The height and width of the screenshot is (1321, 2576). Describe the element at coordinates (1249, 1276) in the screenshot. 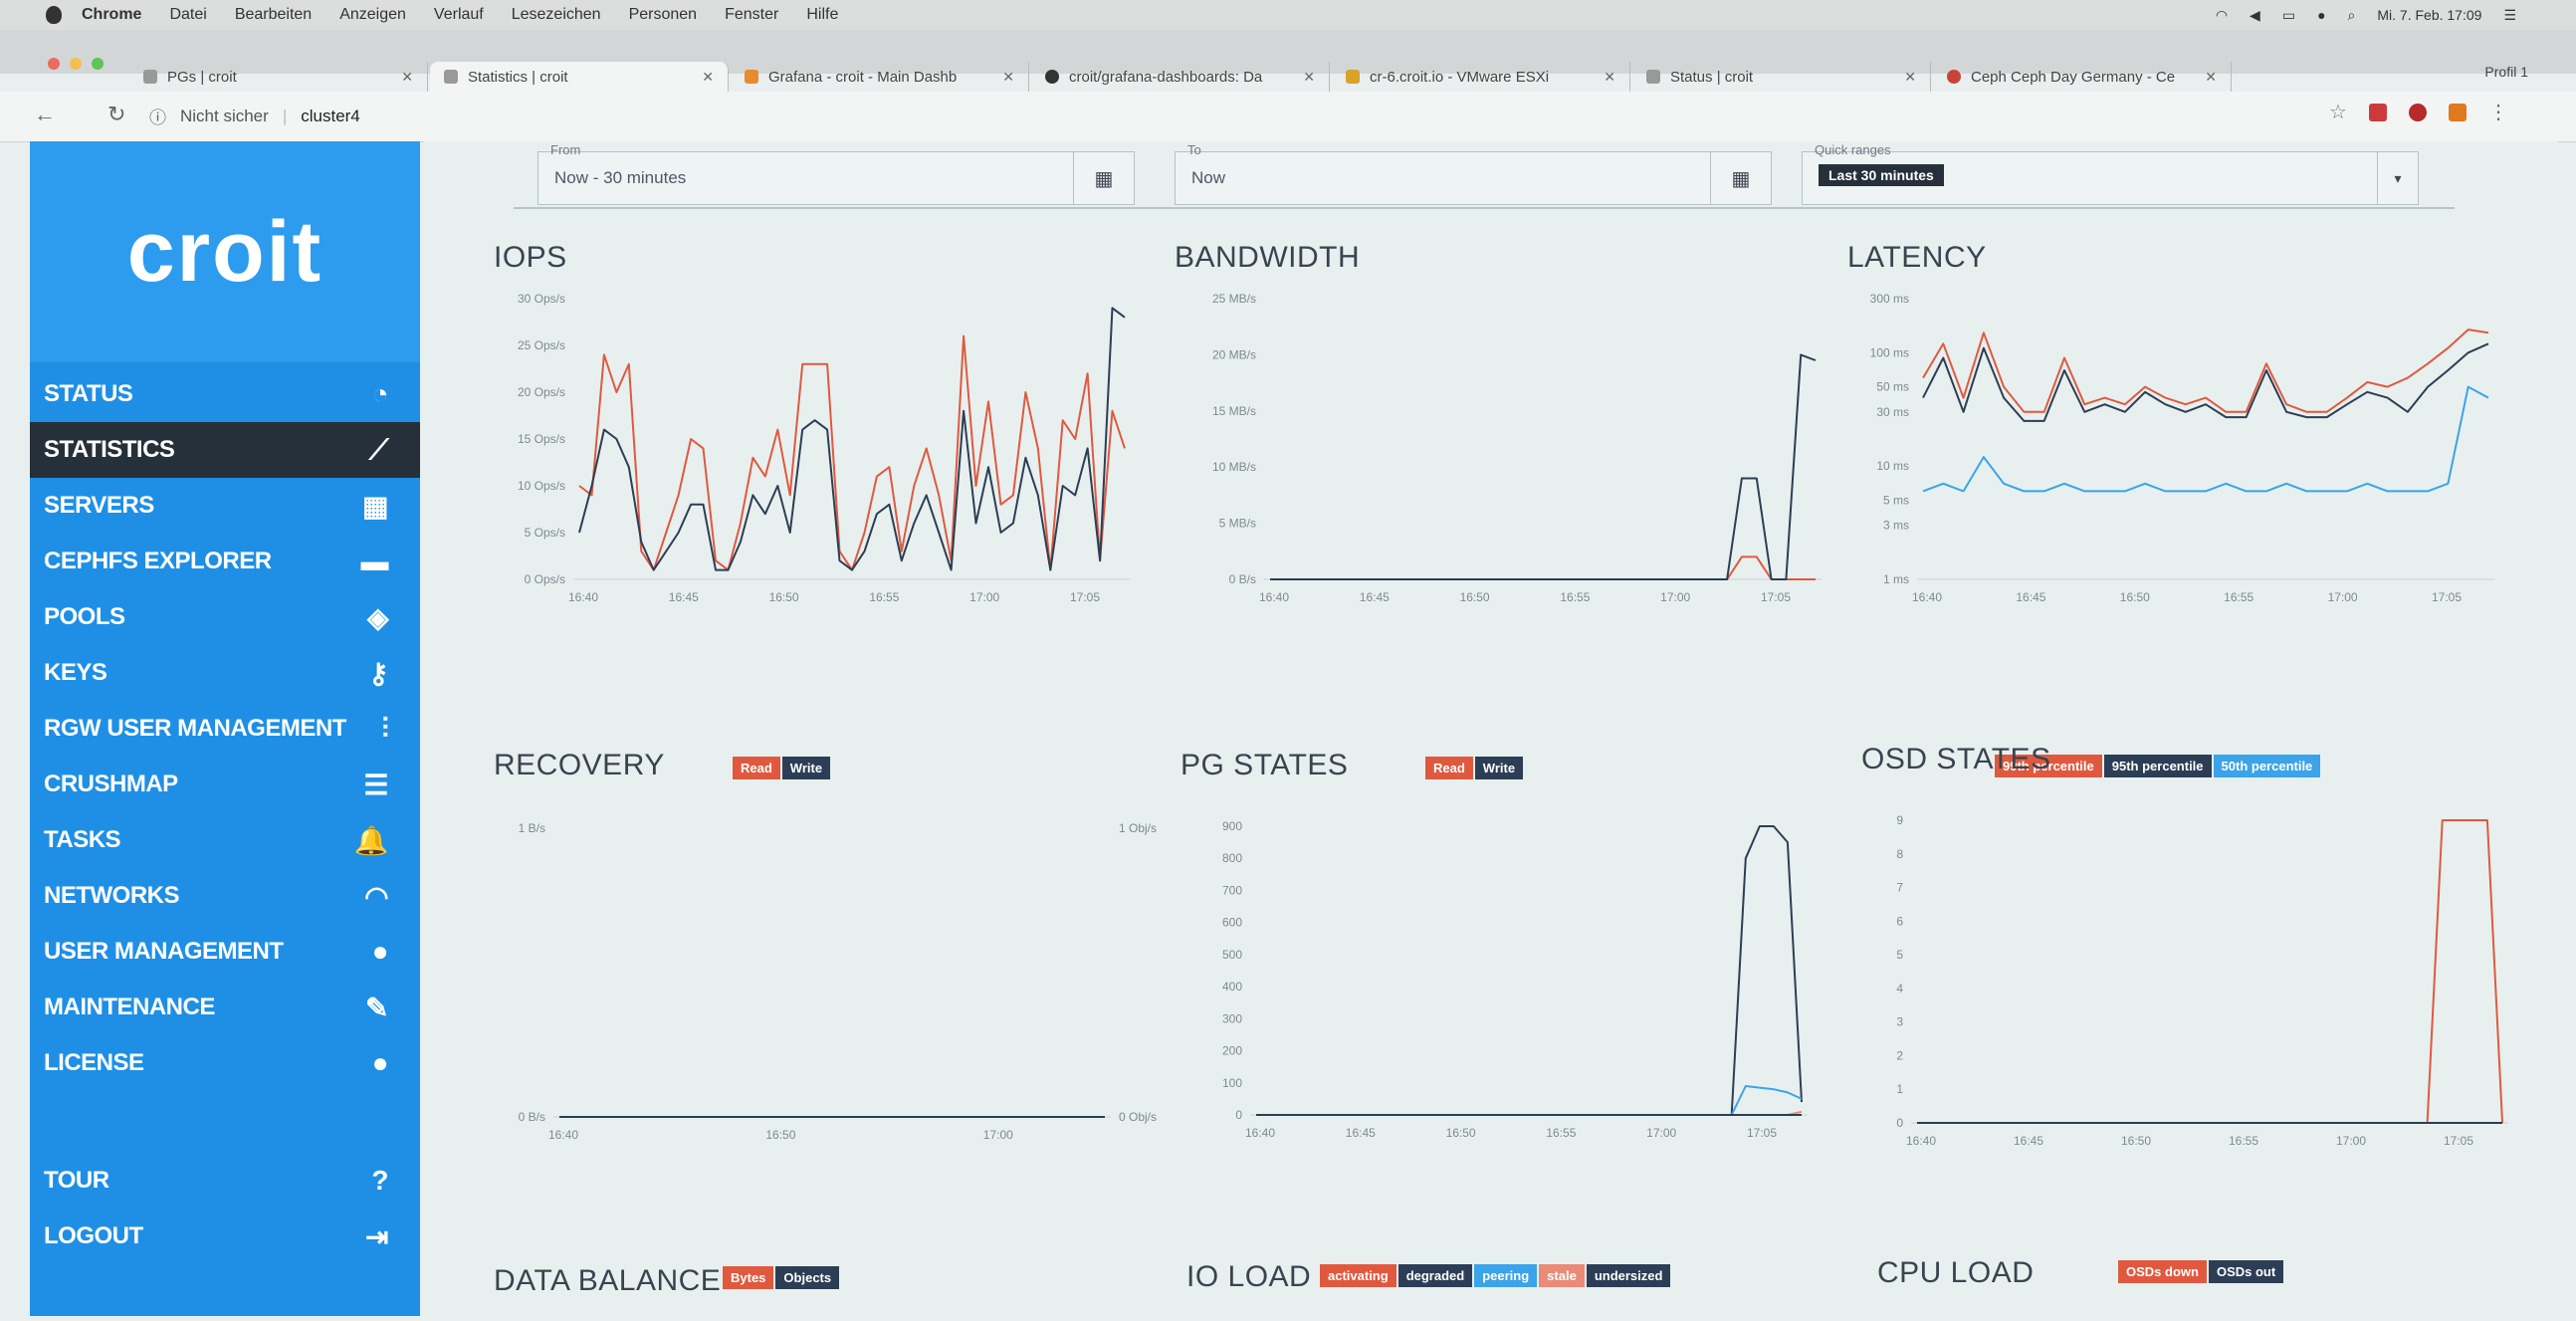

I see `panel-title: IO LOAD` at that location.